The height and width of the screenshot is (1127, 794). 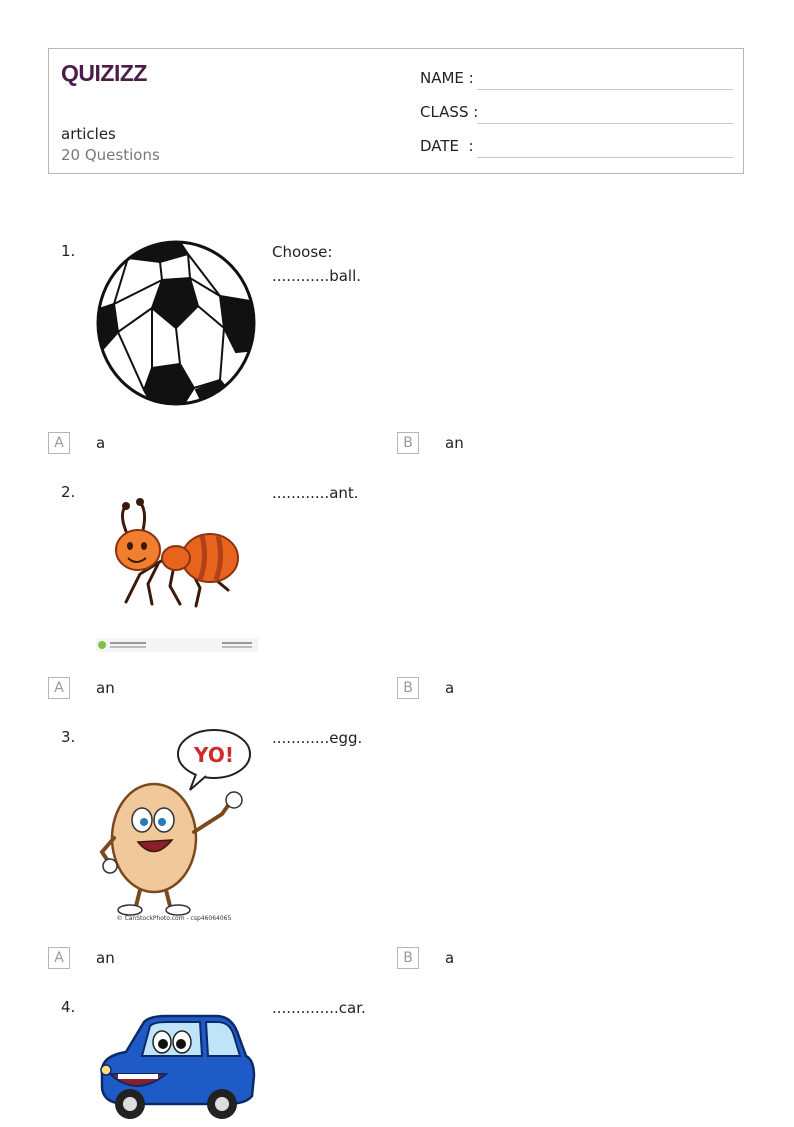 I want to click on question-line: ..............car., so click(x=319, y=1008).